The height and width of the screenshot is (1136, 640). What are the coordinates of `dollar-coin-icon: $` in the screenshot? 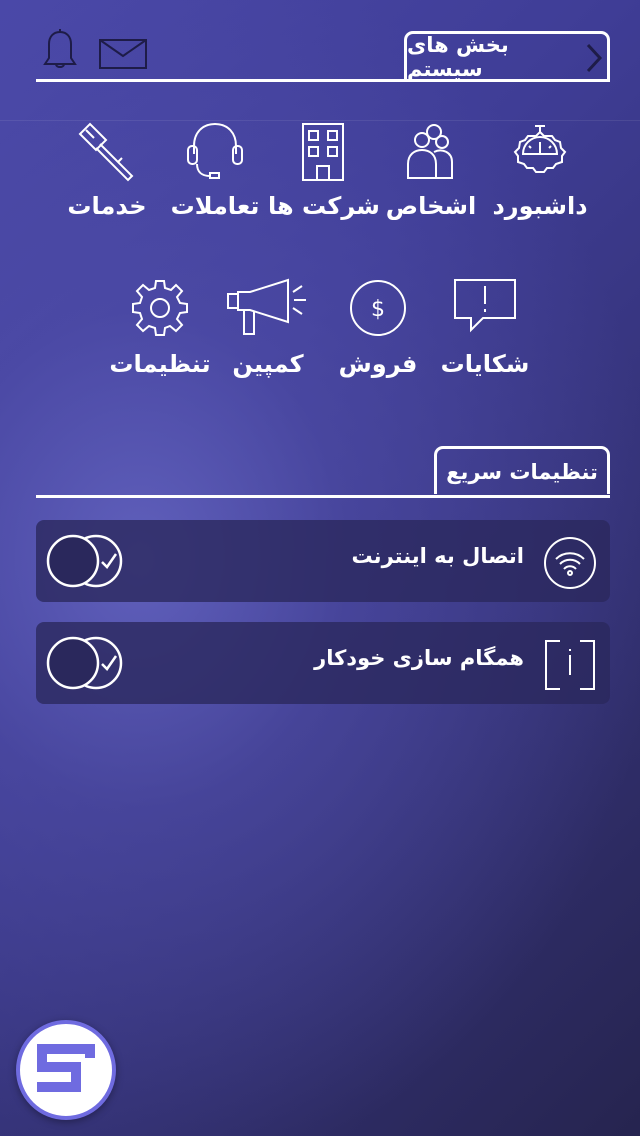 It's located at (378, 308).